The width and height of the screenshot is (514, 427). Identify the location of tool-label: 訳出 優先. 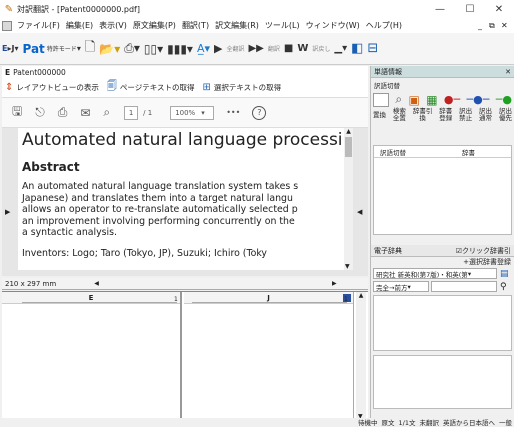
(505, 115).